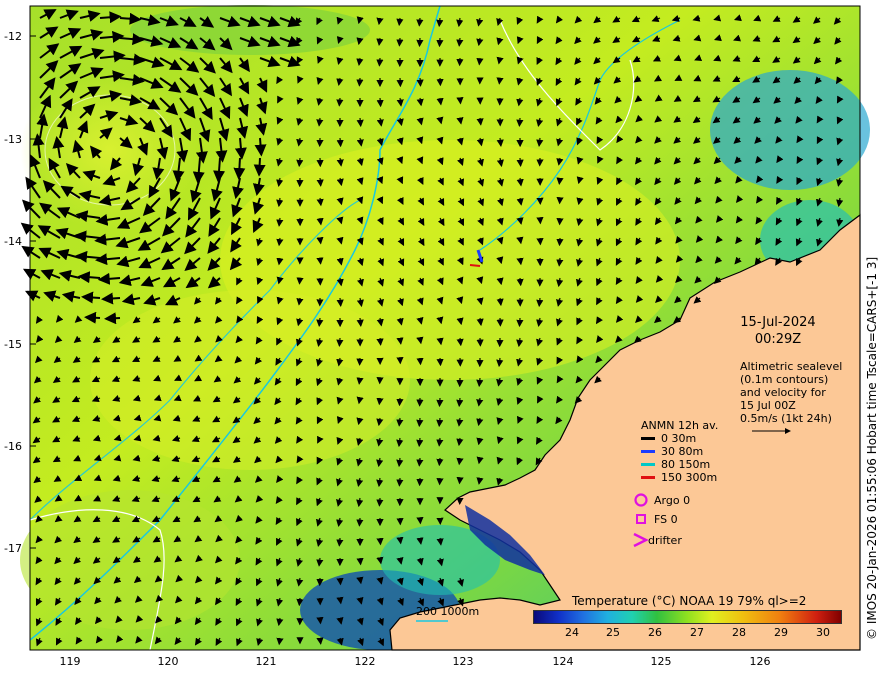 The image size is (880, 680). Describe the element at coordinates (266, 661) in the screenshot. I see `x-axis-label: 121` at that location.